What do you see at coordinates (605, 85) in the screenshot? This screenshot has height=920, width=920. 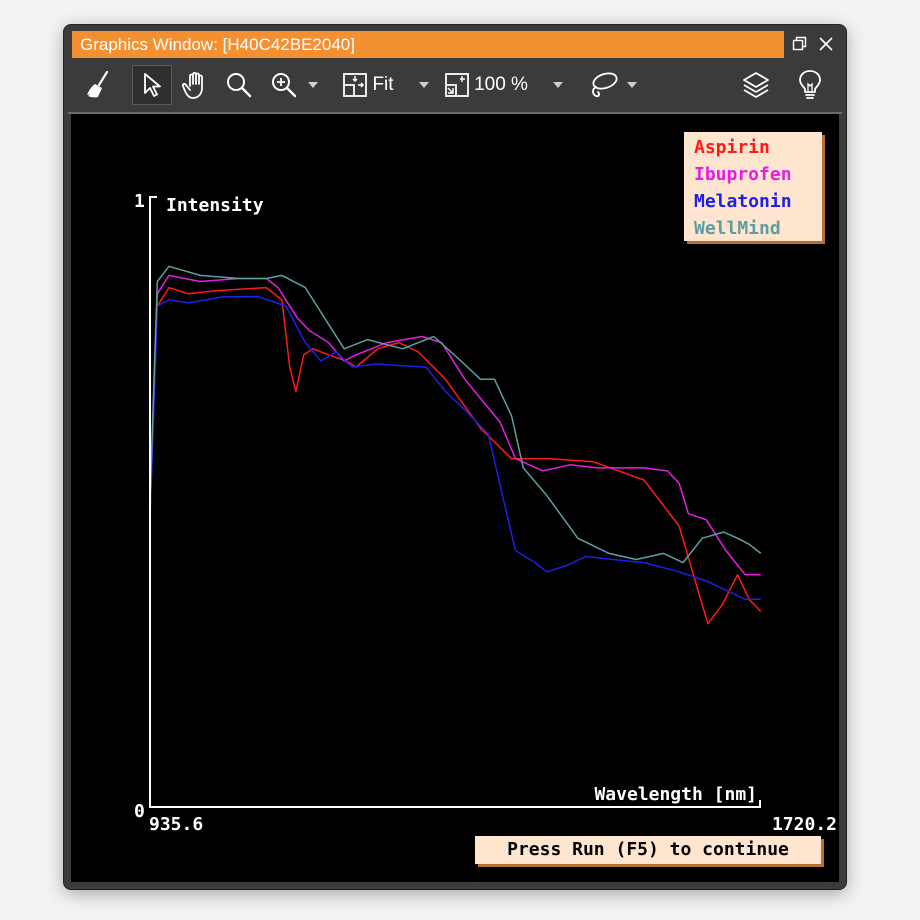 I see `lasso-icon` at bounding box center [605, 85].